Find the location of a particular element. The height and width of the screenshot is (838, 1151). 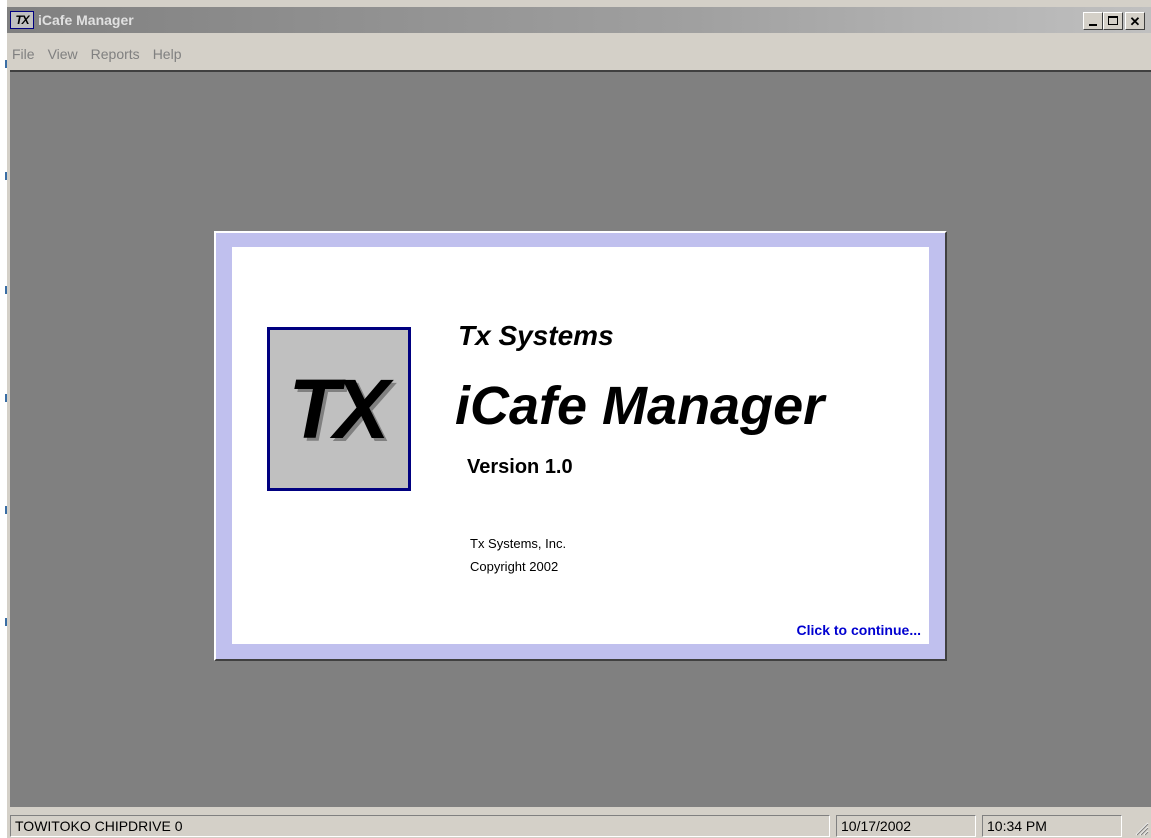

status-bar: TOWITOKO CHIPDRIVE 0 10/17/2002 10:34 PM is located at coordinates (579, 824).